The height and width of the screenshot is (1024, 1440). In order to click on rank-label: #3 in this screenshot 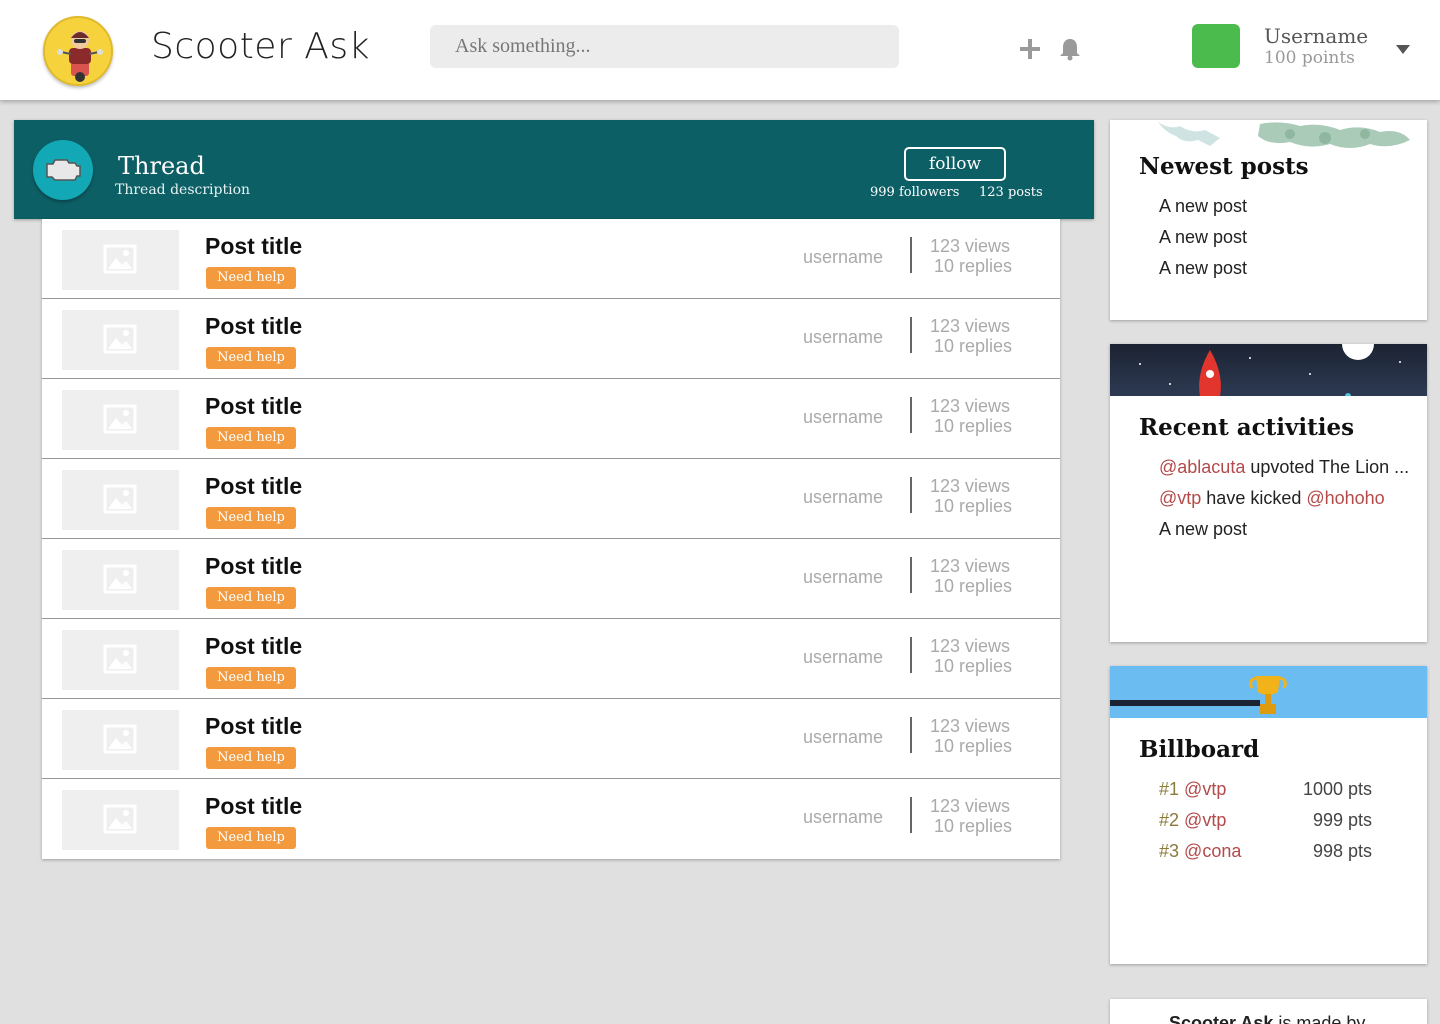, I will do `click(1169, 851)`.